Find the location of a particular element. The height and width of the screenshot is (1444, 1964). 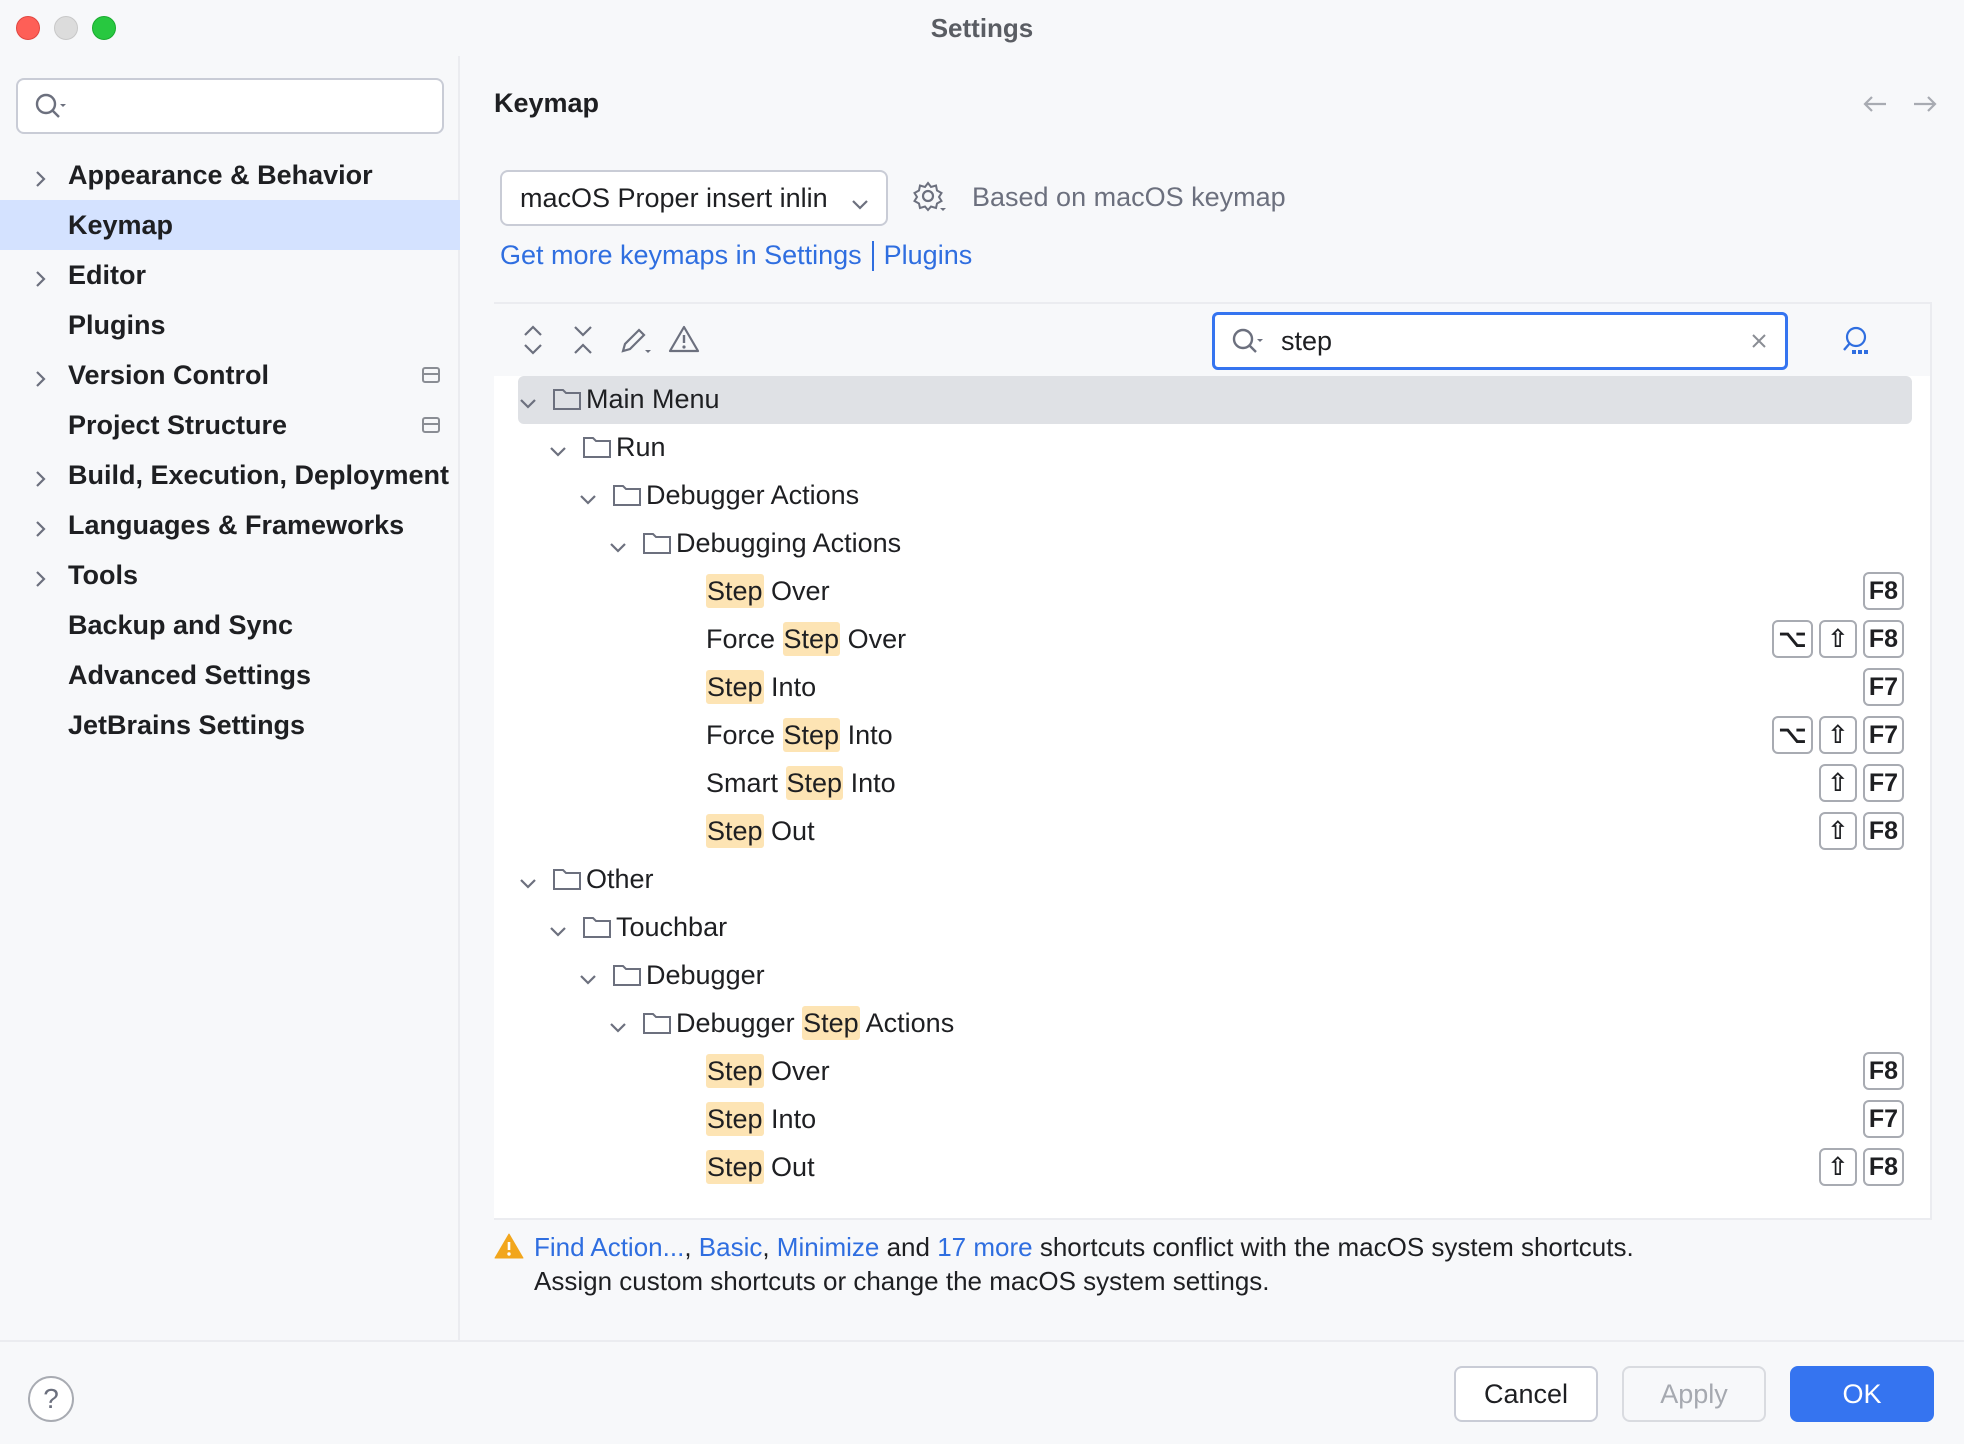

tree-folder-row: Debugger Step Actions is located at coordinates (1213, 1024).